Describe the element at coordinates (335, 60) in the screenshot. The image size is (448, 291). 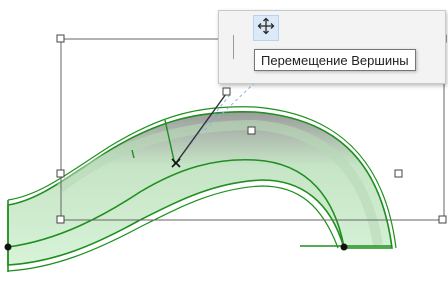
I see `command-tooltip: Перемещение Вершины` at that location.